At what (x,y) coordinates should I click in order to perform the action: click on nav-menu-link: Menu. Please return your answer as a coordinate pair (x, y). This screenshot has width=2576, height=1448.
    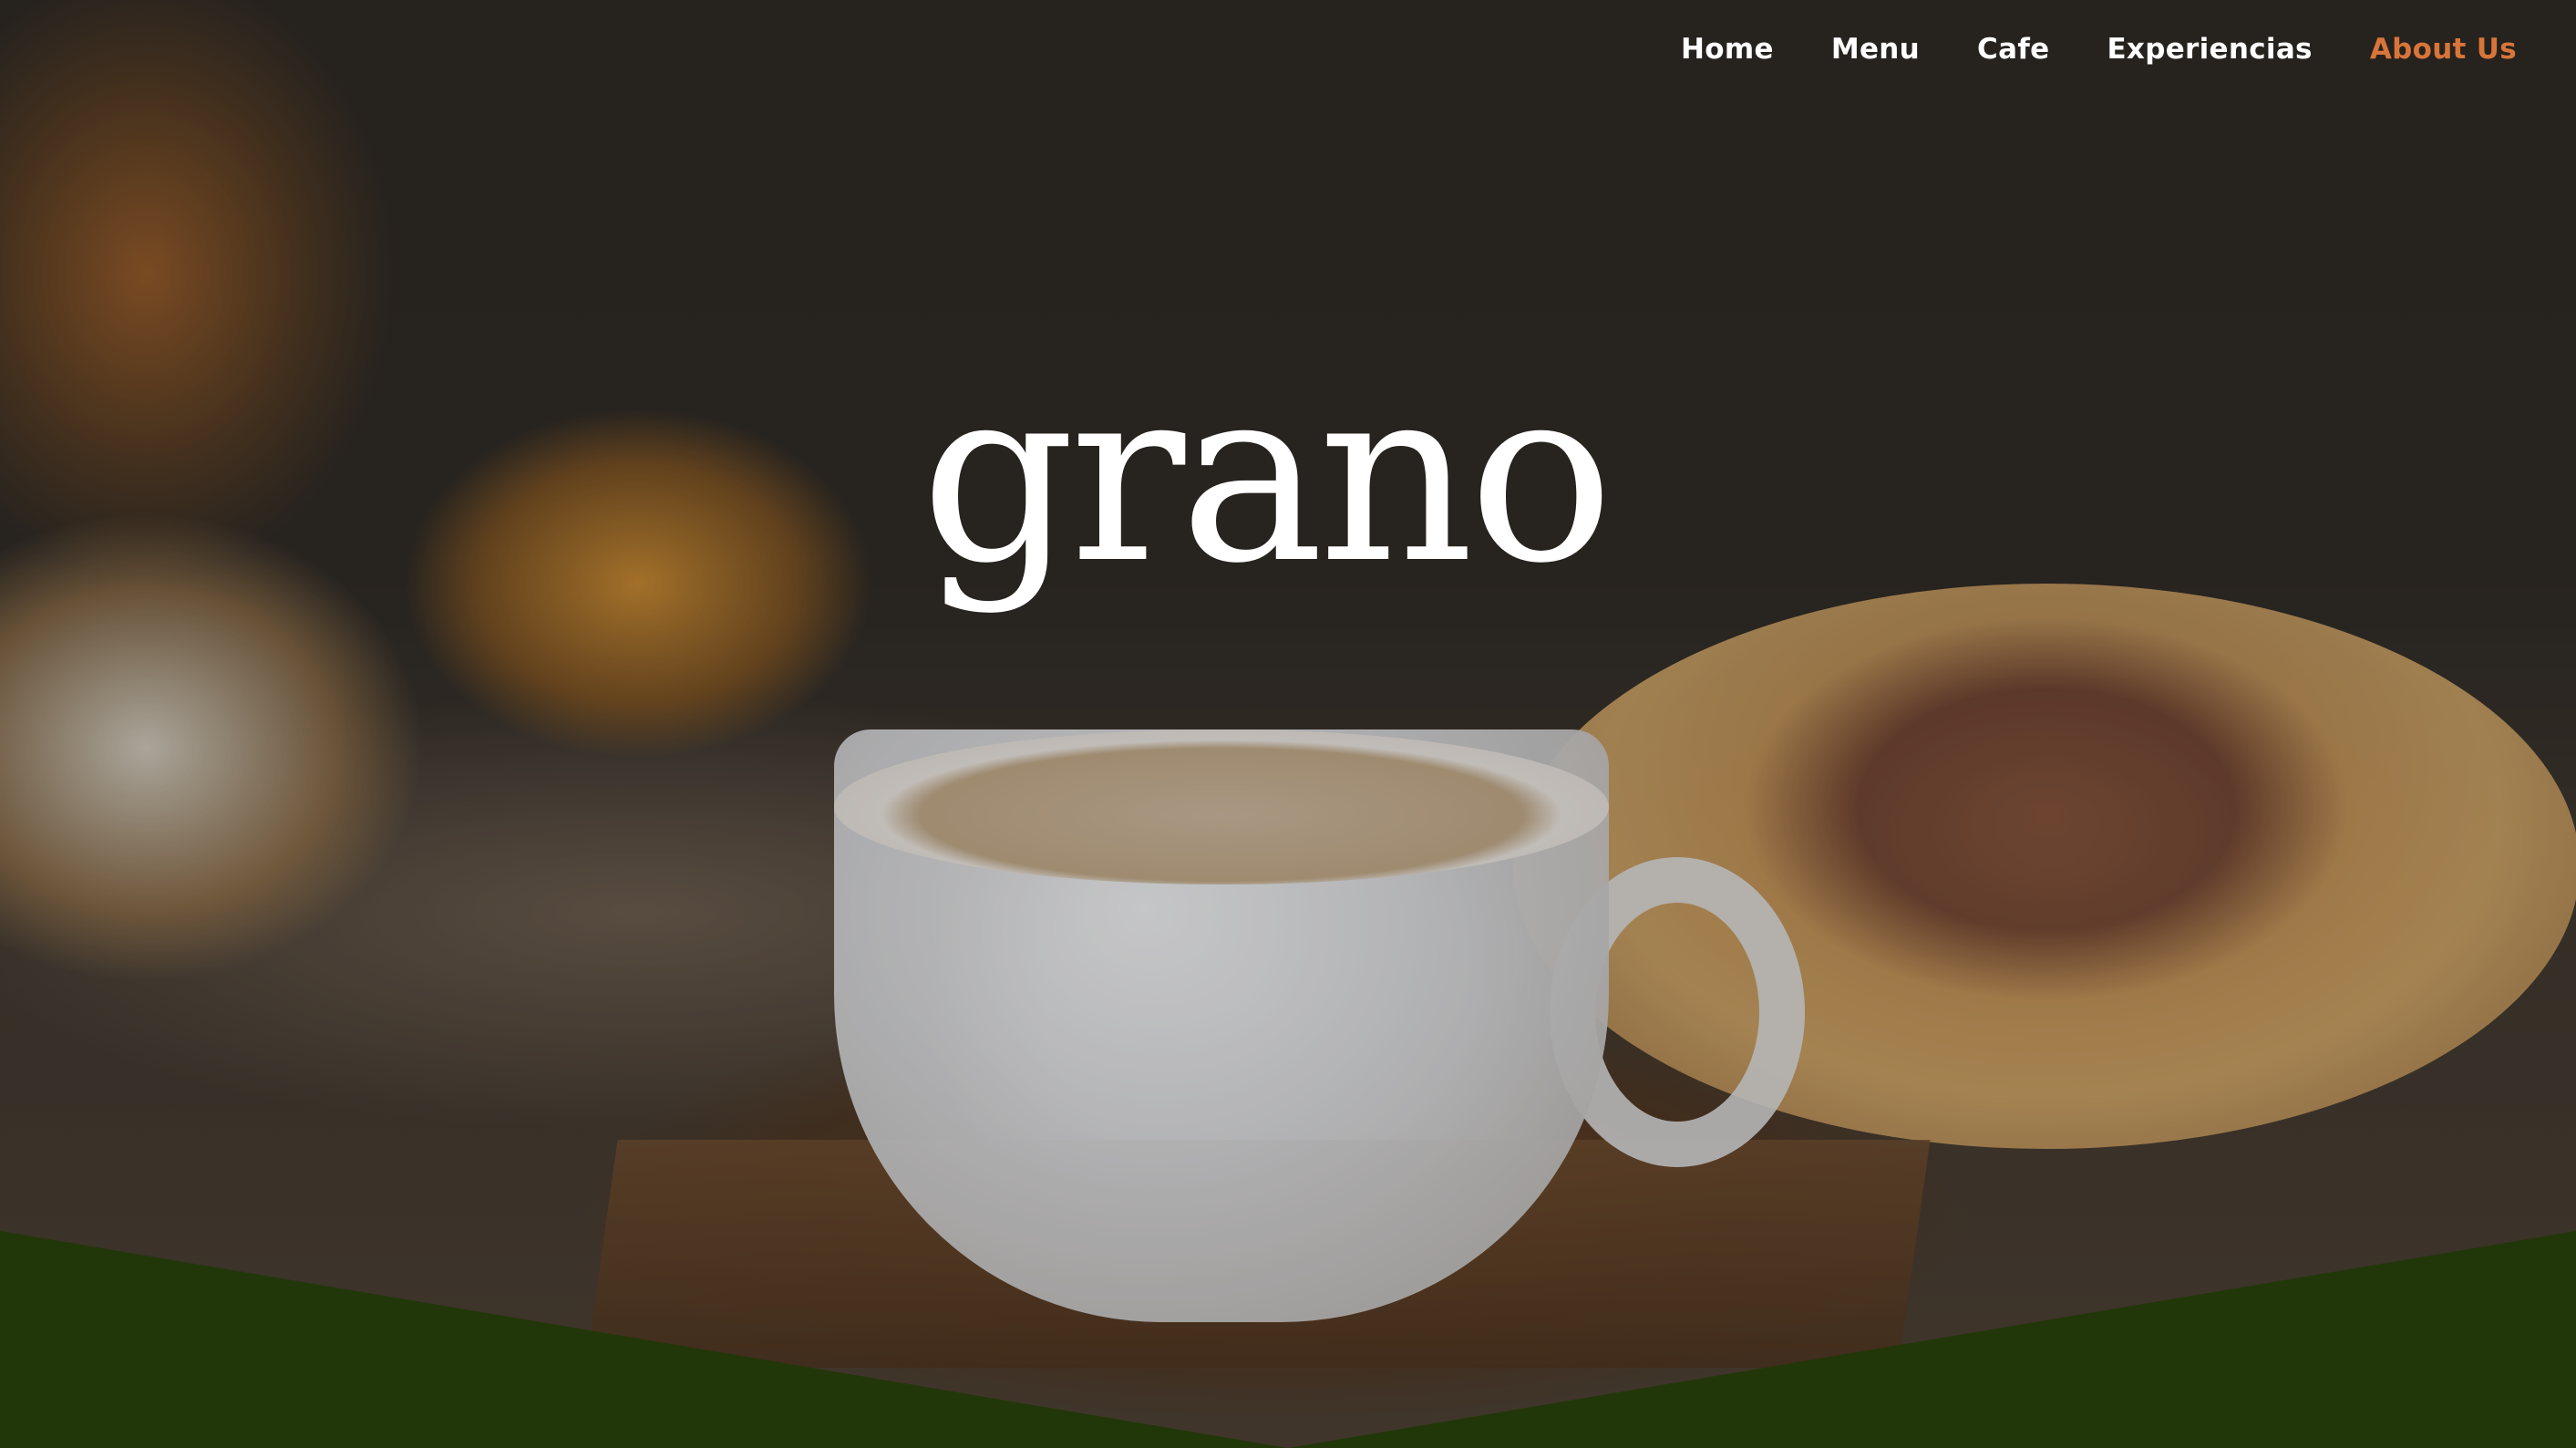
    Looking at the image, I should click on (1875, 49).